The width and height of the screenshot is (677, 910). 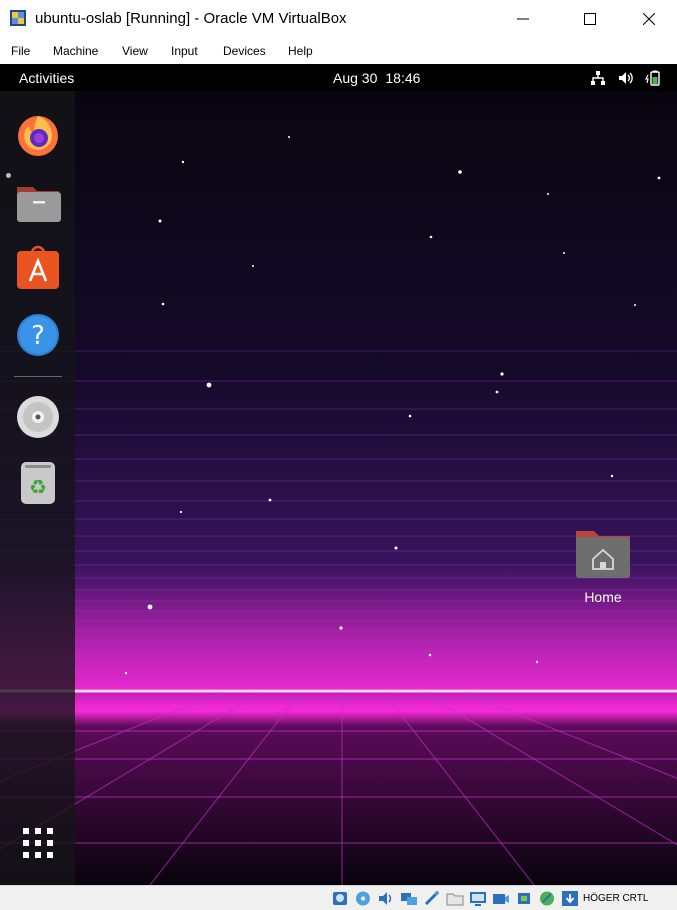 I want to click on clock: Aug 30 18:46, so click(x=376, y=78).